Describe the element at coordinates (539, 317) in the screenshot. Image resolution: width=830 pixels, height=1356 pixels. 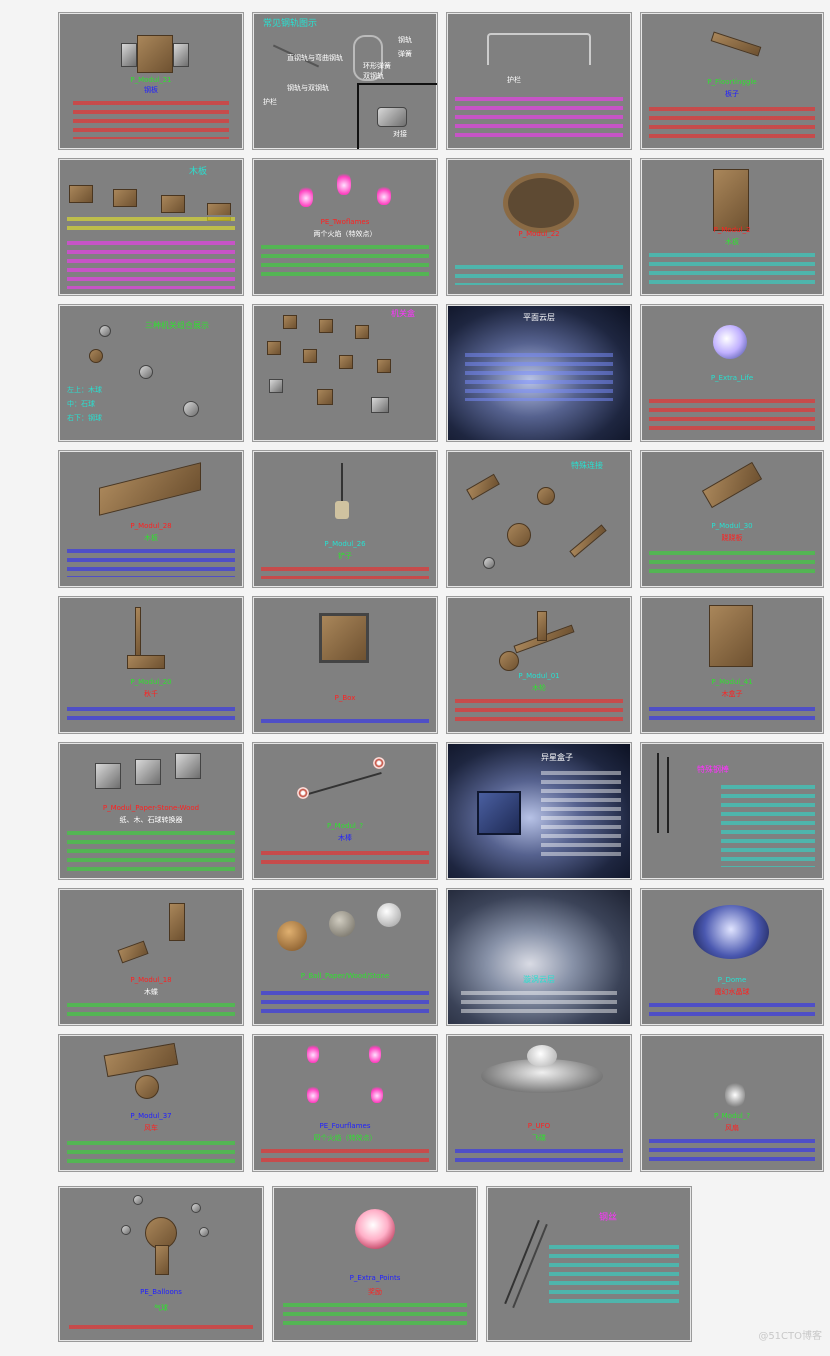
I see `tile-title: 平面云层` at that location.